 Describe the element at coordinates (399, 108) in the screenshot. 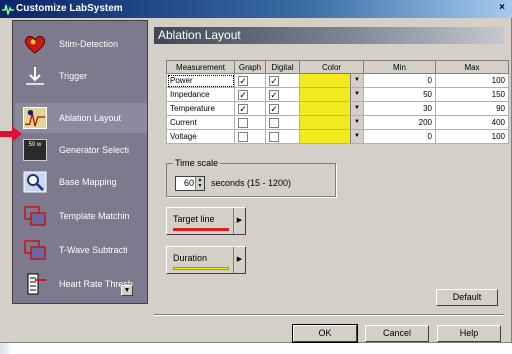

I see `min-cell: 30` at that location.